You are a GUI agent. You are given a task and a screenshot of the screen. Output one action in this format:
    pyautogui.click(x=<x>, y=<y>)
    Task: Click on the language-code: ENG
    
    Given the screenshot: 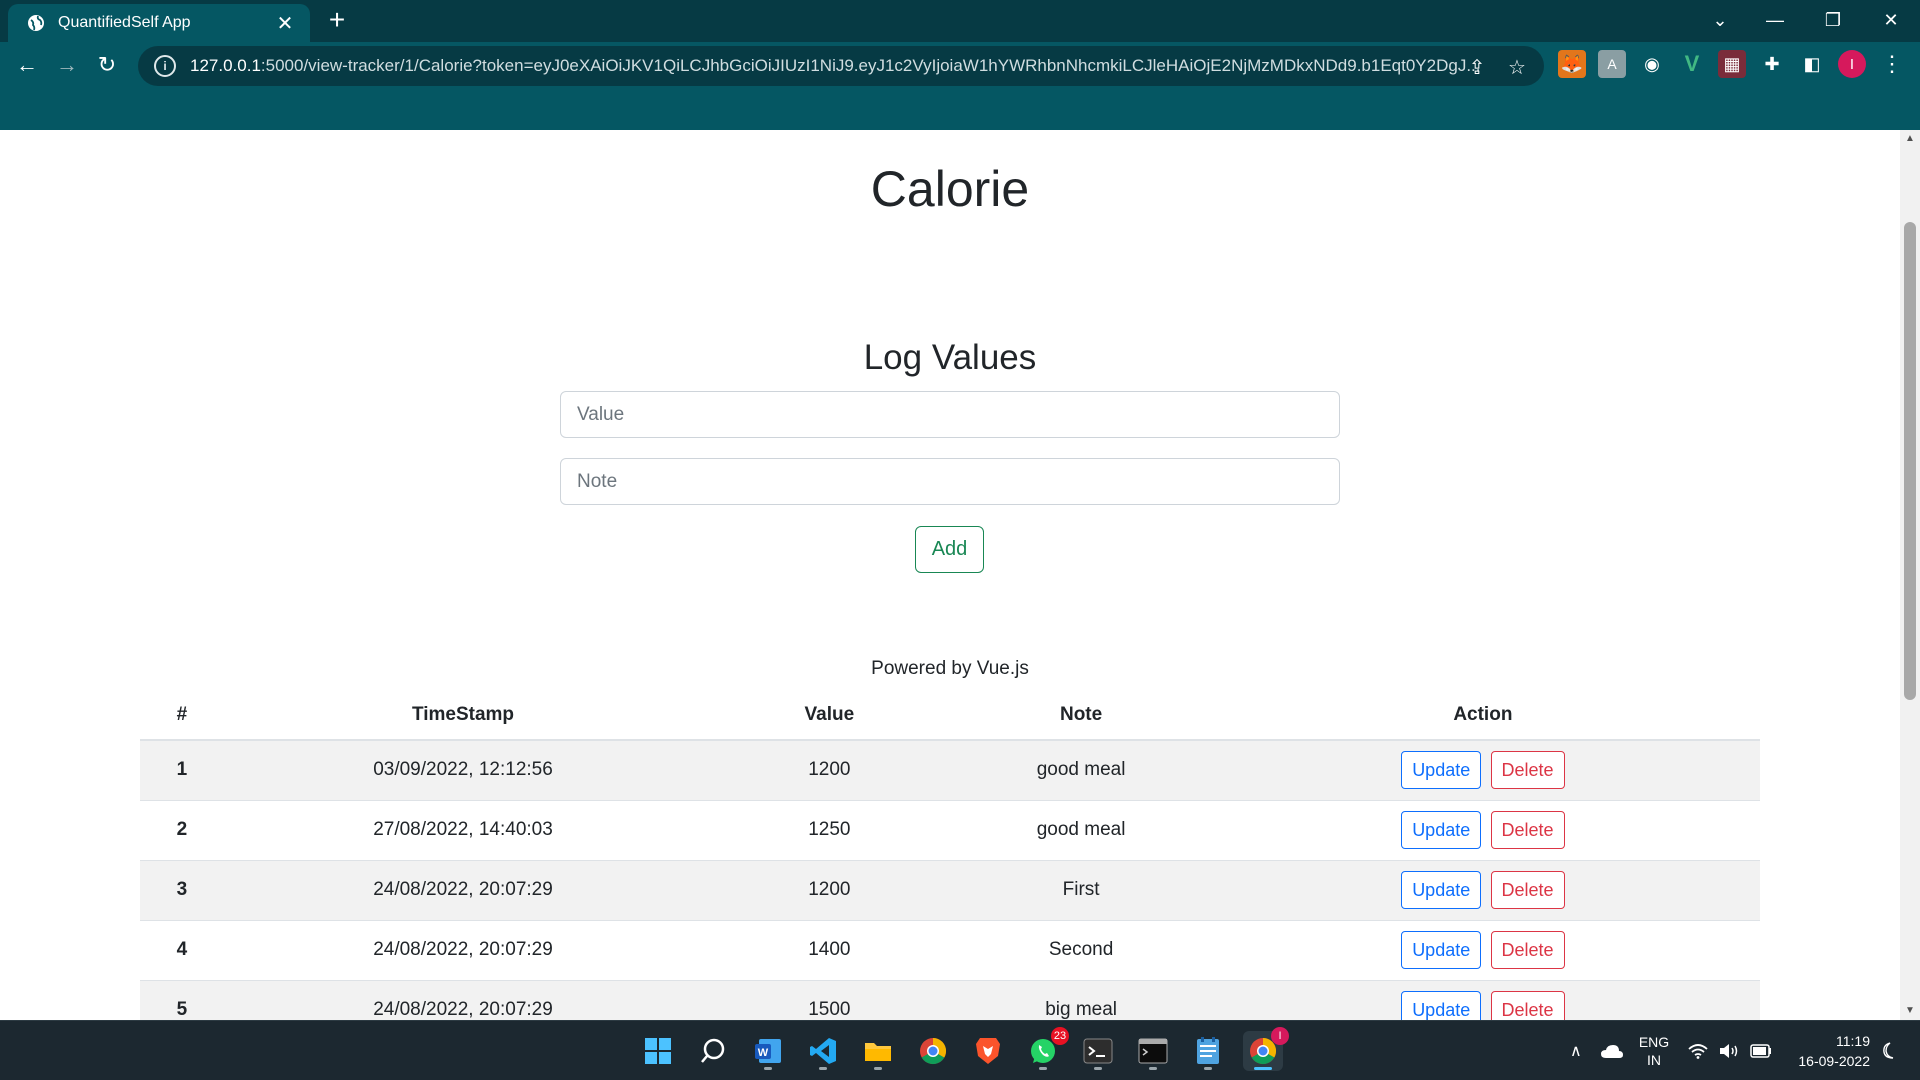 What is the action you would take?
    pyautogui.click(x=1654, y=1042)
    